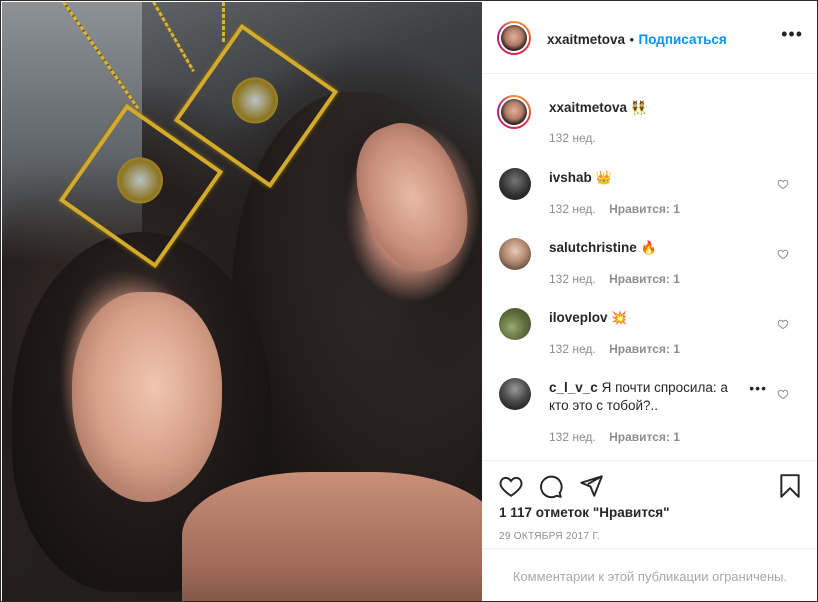 This screenshot has height=602, width=818. Describe the element at coordinates (588, 107) in the screenshot. I see `caption-username: xxaitmetova` at that location.